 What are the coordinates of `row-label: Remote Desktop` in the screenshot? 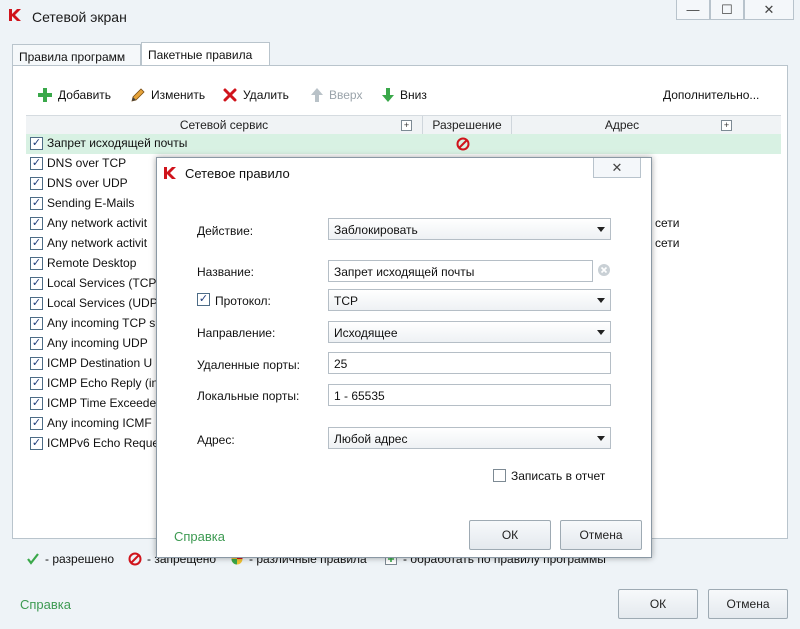 It's located at (92, 263).